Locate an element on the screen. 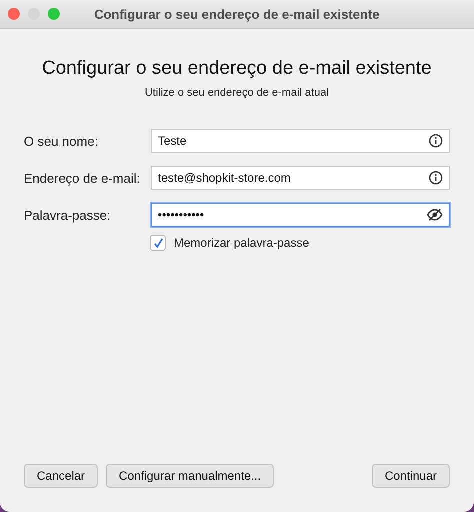 This screenshot has width=474, height=512. dialog-heading: Configurar o seu endereço de e-mail existente is located at coordinates (237, 69).